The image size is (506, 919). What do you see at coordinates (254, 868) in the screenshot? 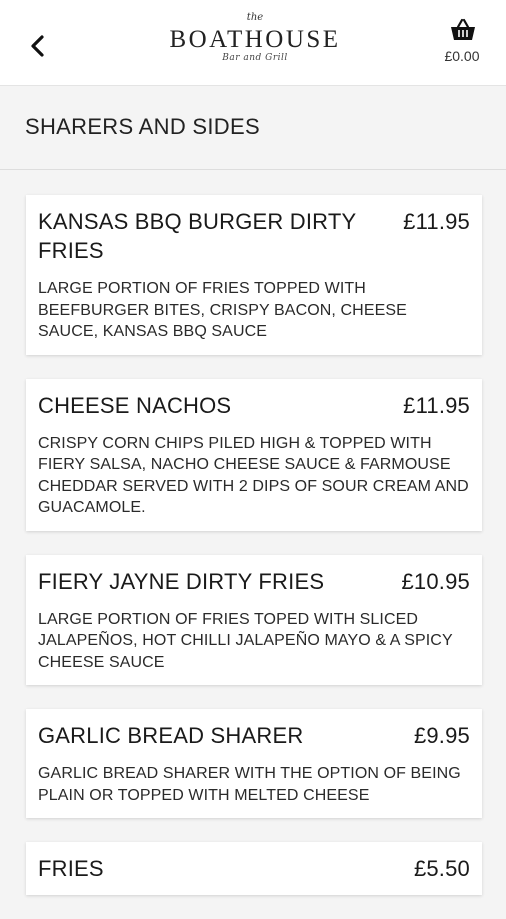
I see `menu-item-card: FRIES £5.50` at bounding box center [254, 868].